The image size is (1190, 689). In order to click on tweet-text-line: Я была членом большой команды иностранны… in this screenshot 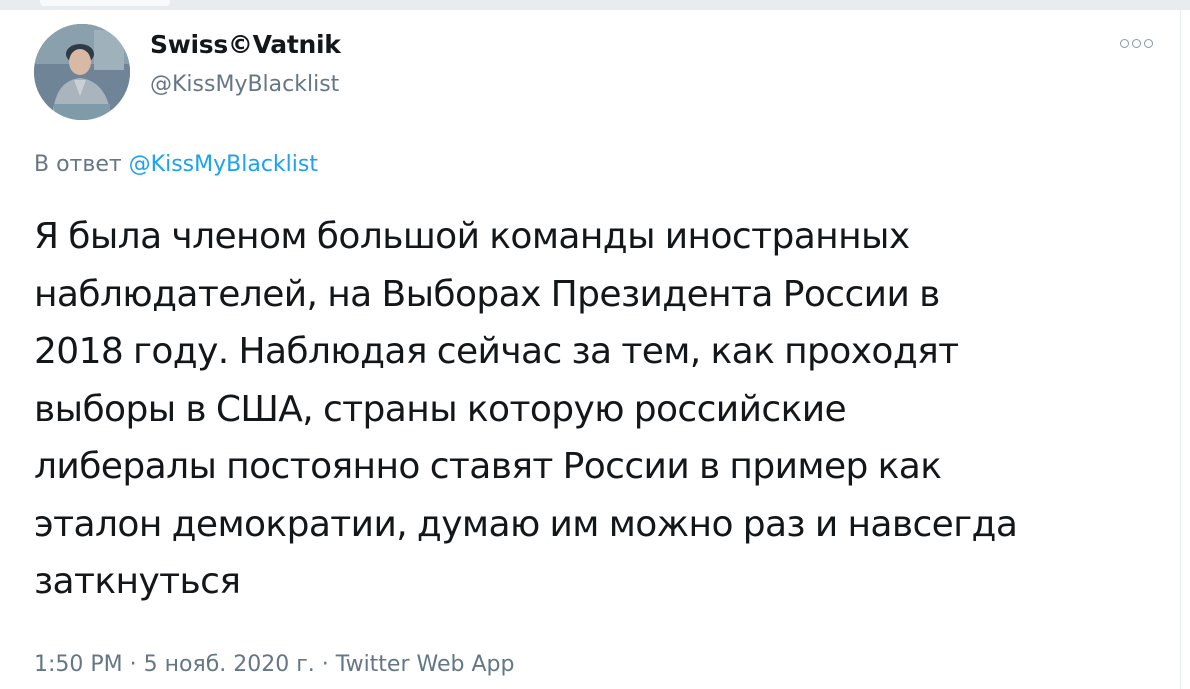, I will do `click(472, 236)`.